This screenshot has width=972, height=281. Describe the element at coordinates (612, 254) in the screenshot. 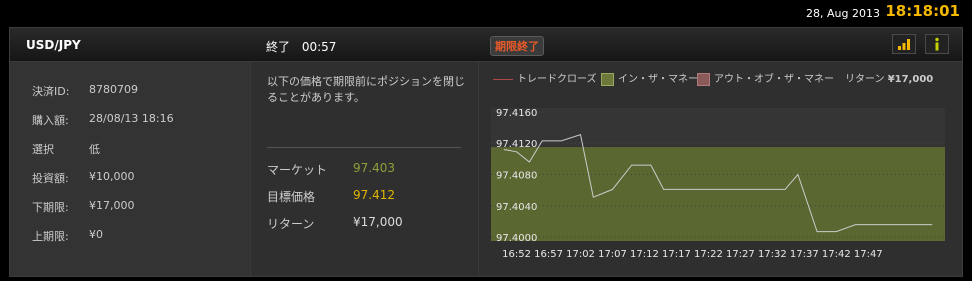

I see `x-tick-label: 17:07` at that location.